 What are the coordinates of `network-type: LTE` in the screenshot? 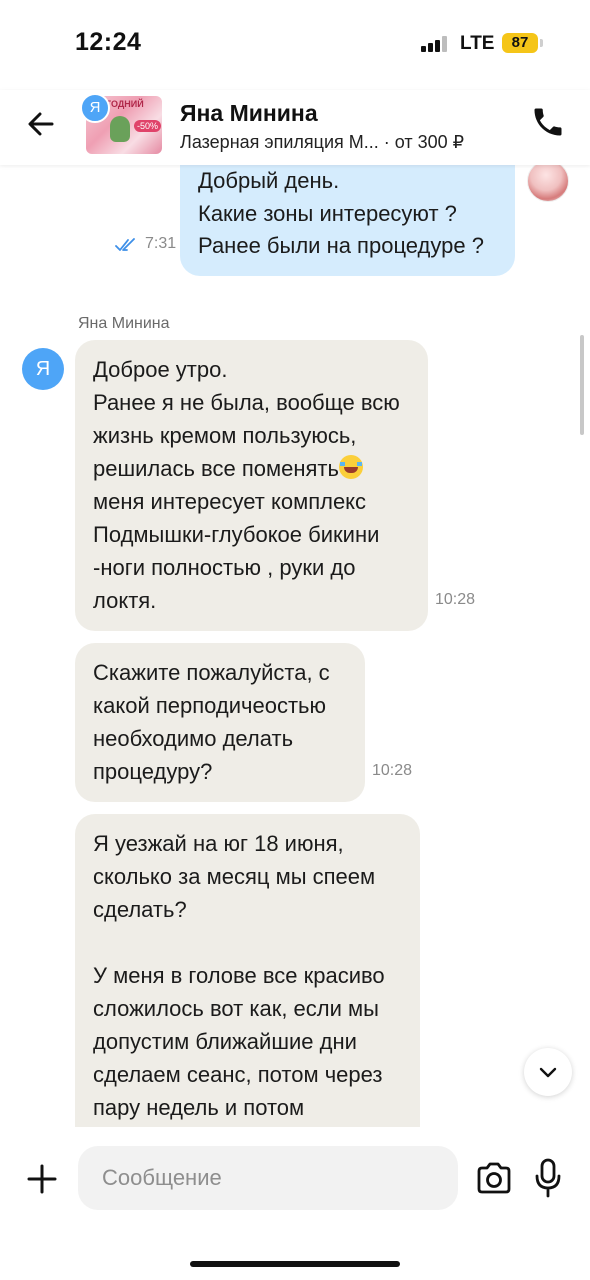 It's located at (477, 43).